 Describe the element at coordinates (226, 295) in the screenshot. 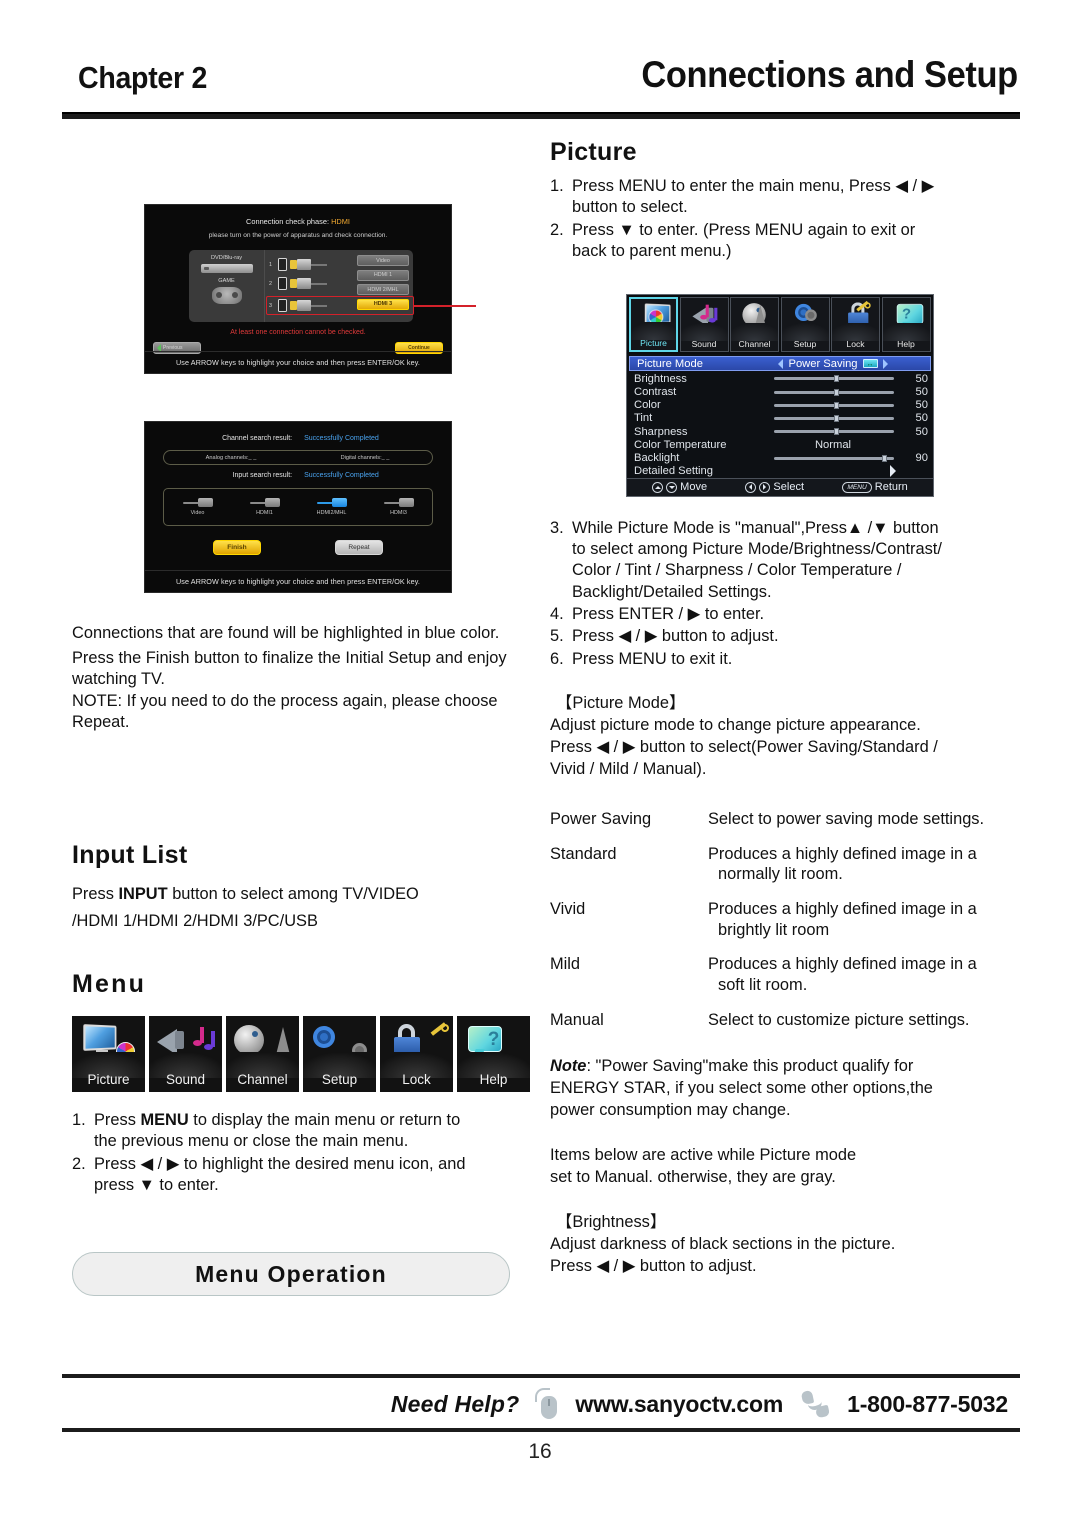

I see `gamepad-icon` at that location.